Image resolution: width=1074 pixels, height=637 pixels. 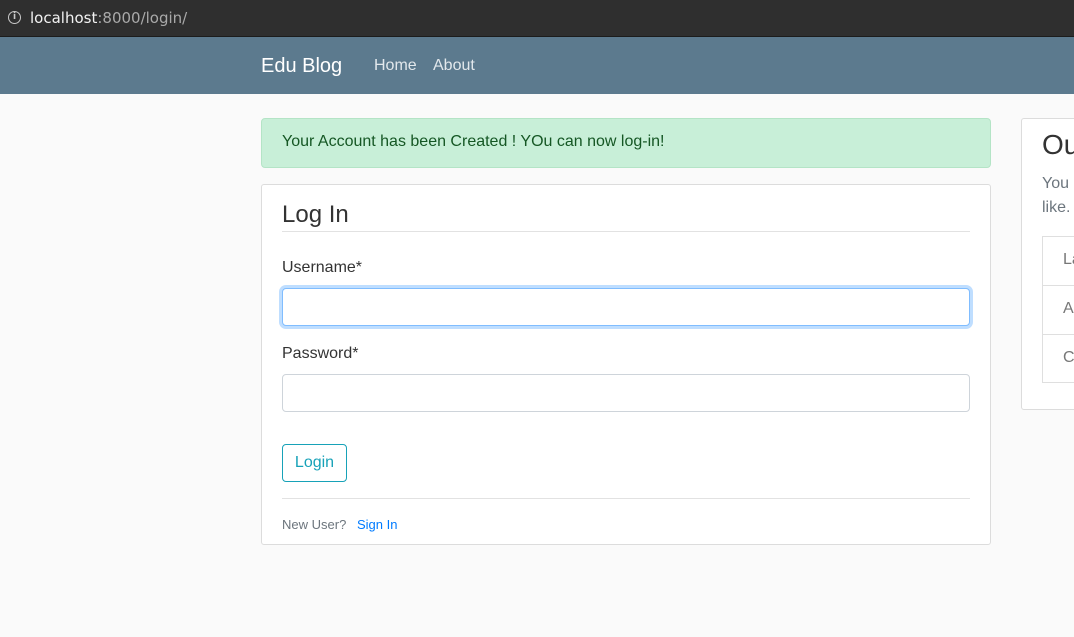 I want to click on nav-link-about: About, so click(x=454, y=66).